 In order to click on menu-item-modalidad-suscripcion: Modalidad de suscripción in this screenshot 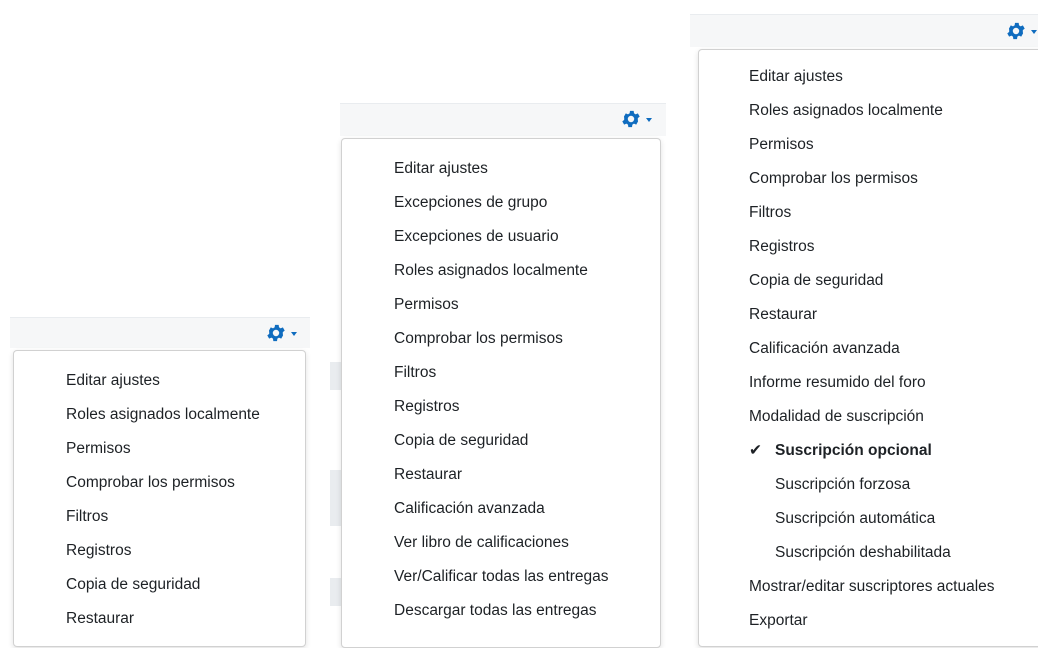, I will do `click(868, 417)`.